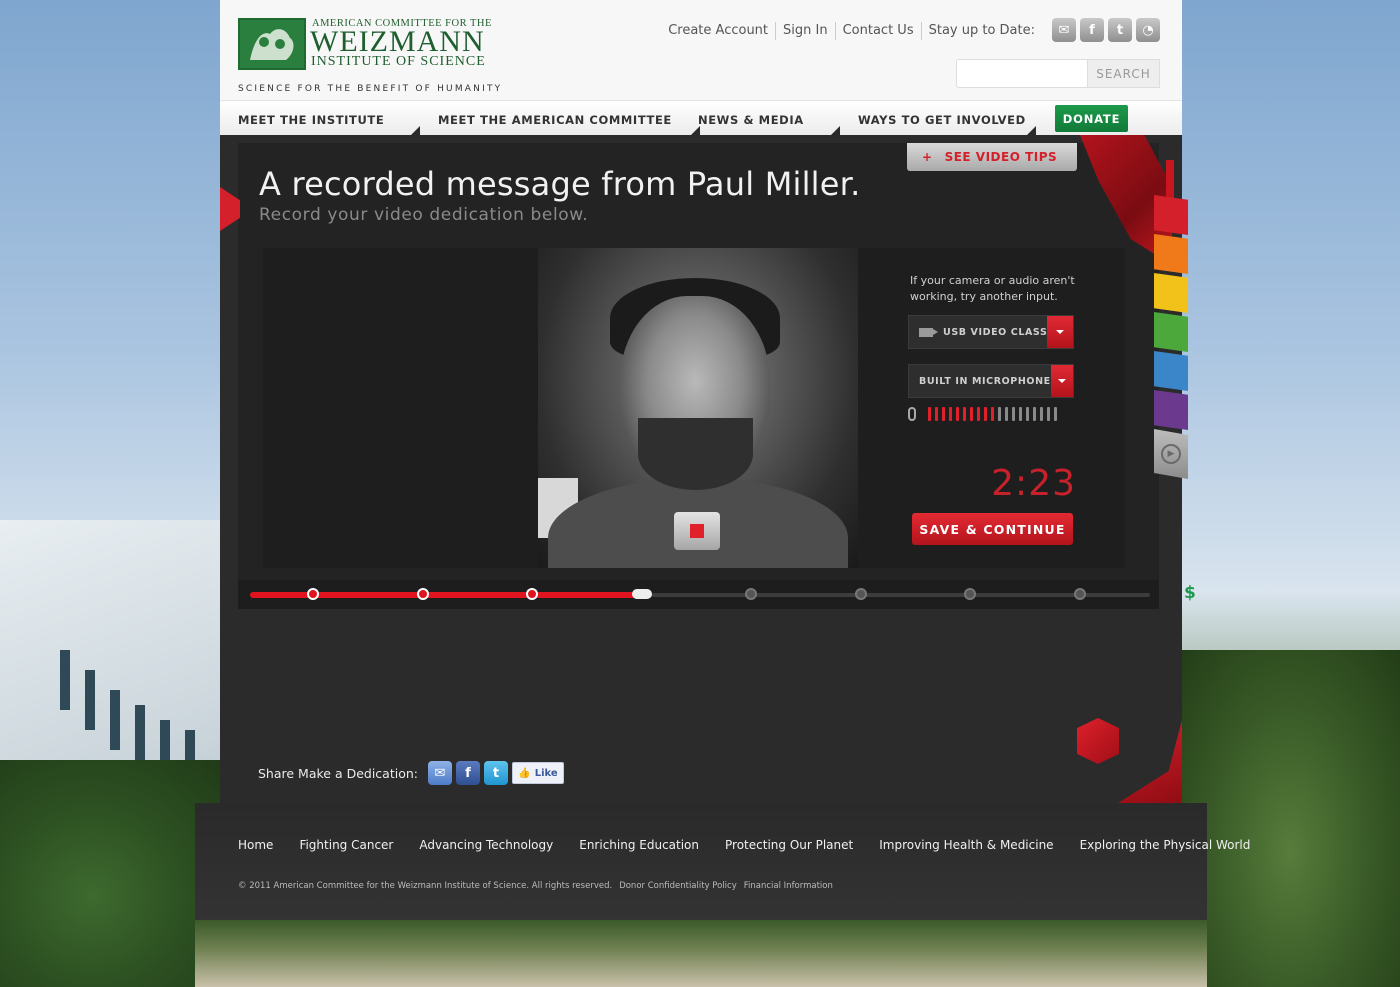  What do you see at coordinates (678, 886) in the screenshot?
I see `donor-confidentiality-link: Donor Confidentiality Policy` at bounding box center [678, 886].